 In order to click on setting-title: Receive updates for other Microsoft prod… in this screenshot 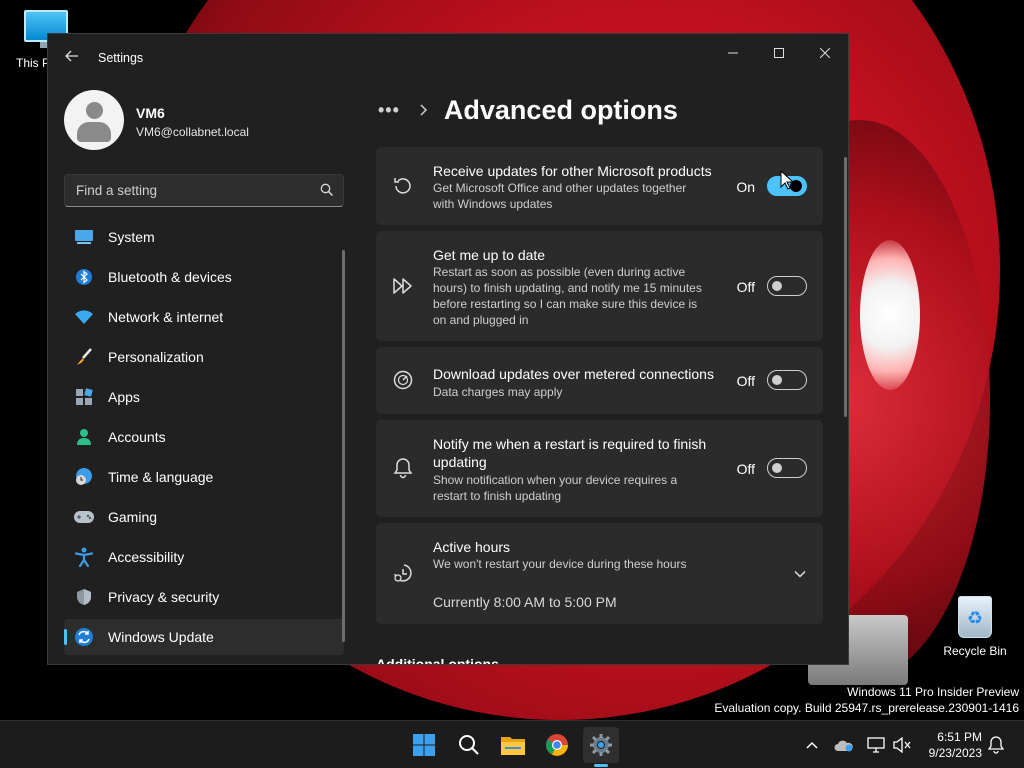, I will do `click(572, 171)`.